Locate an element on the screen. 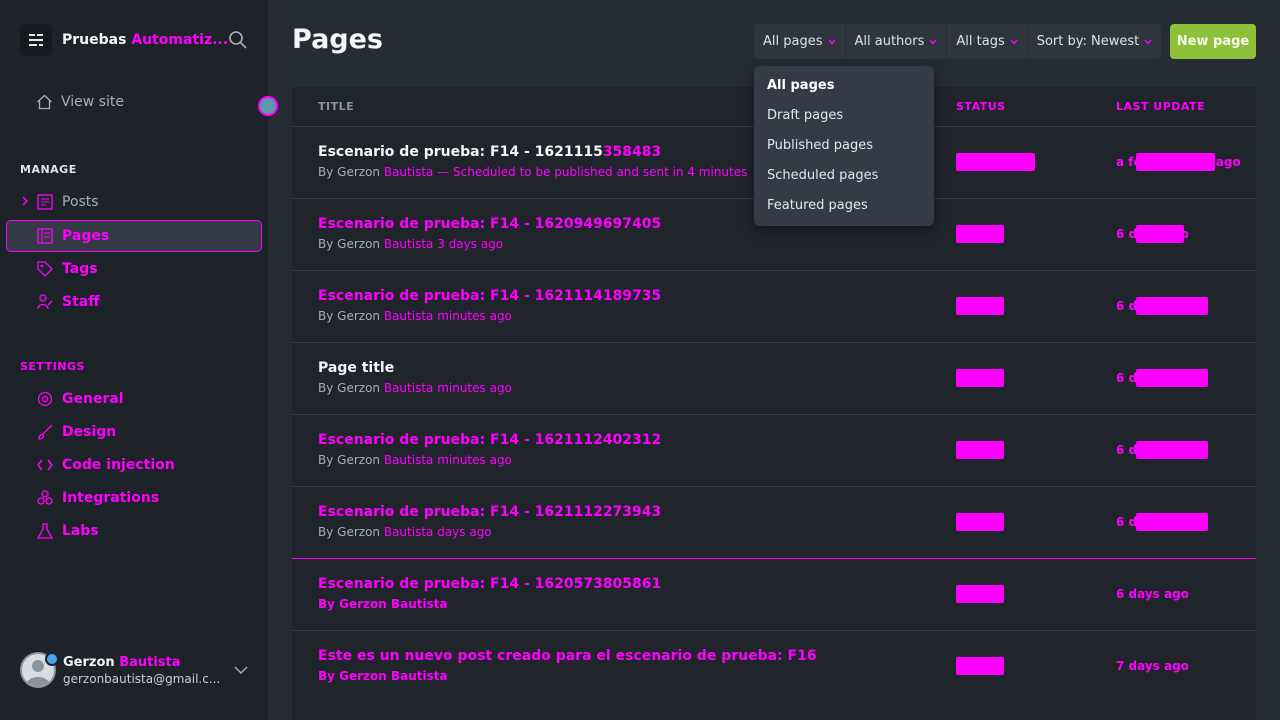 Image resolution: width=1280 pixels, height=720 pixels. page-title-cell: Escenario de prueba: F14 - 1621115358483 is located at coordinates (489, 152).